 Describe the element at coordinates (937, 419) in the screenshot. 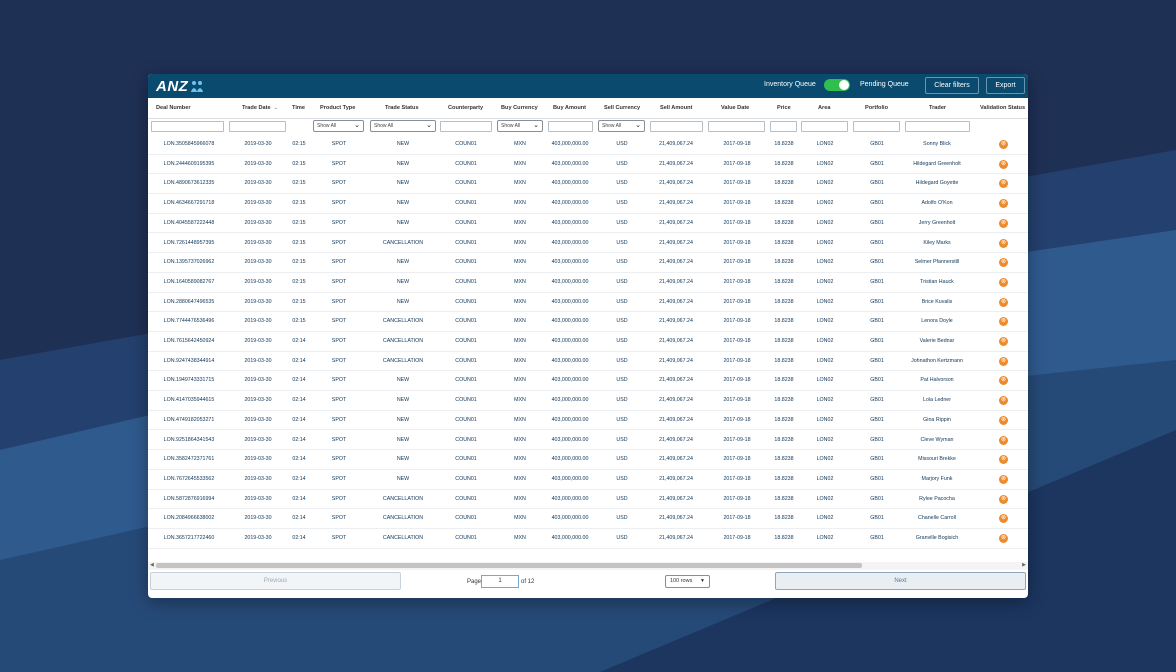

I see `cell-trader: Gina Rippin` at that location.